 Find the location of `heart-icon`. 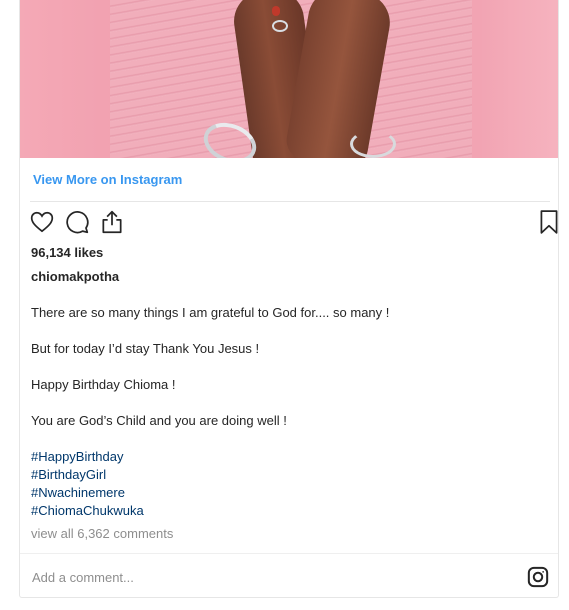

heart-icon is located at coordinates (43, 223).